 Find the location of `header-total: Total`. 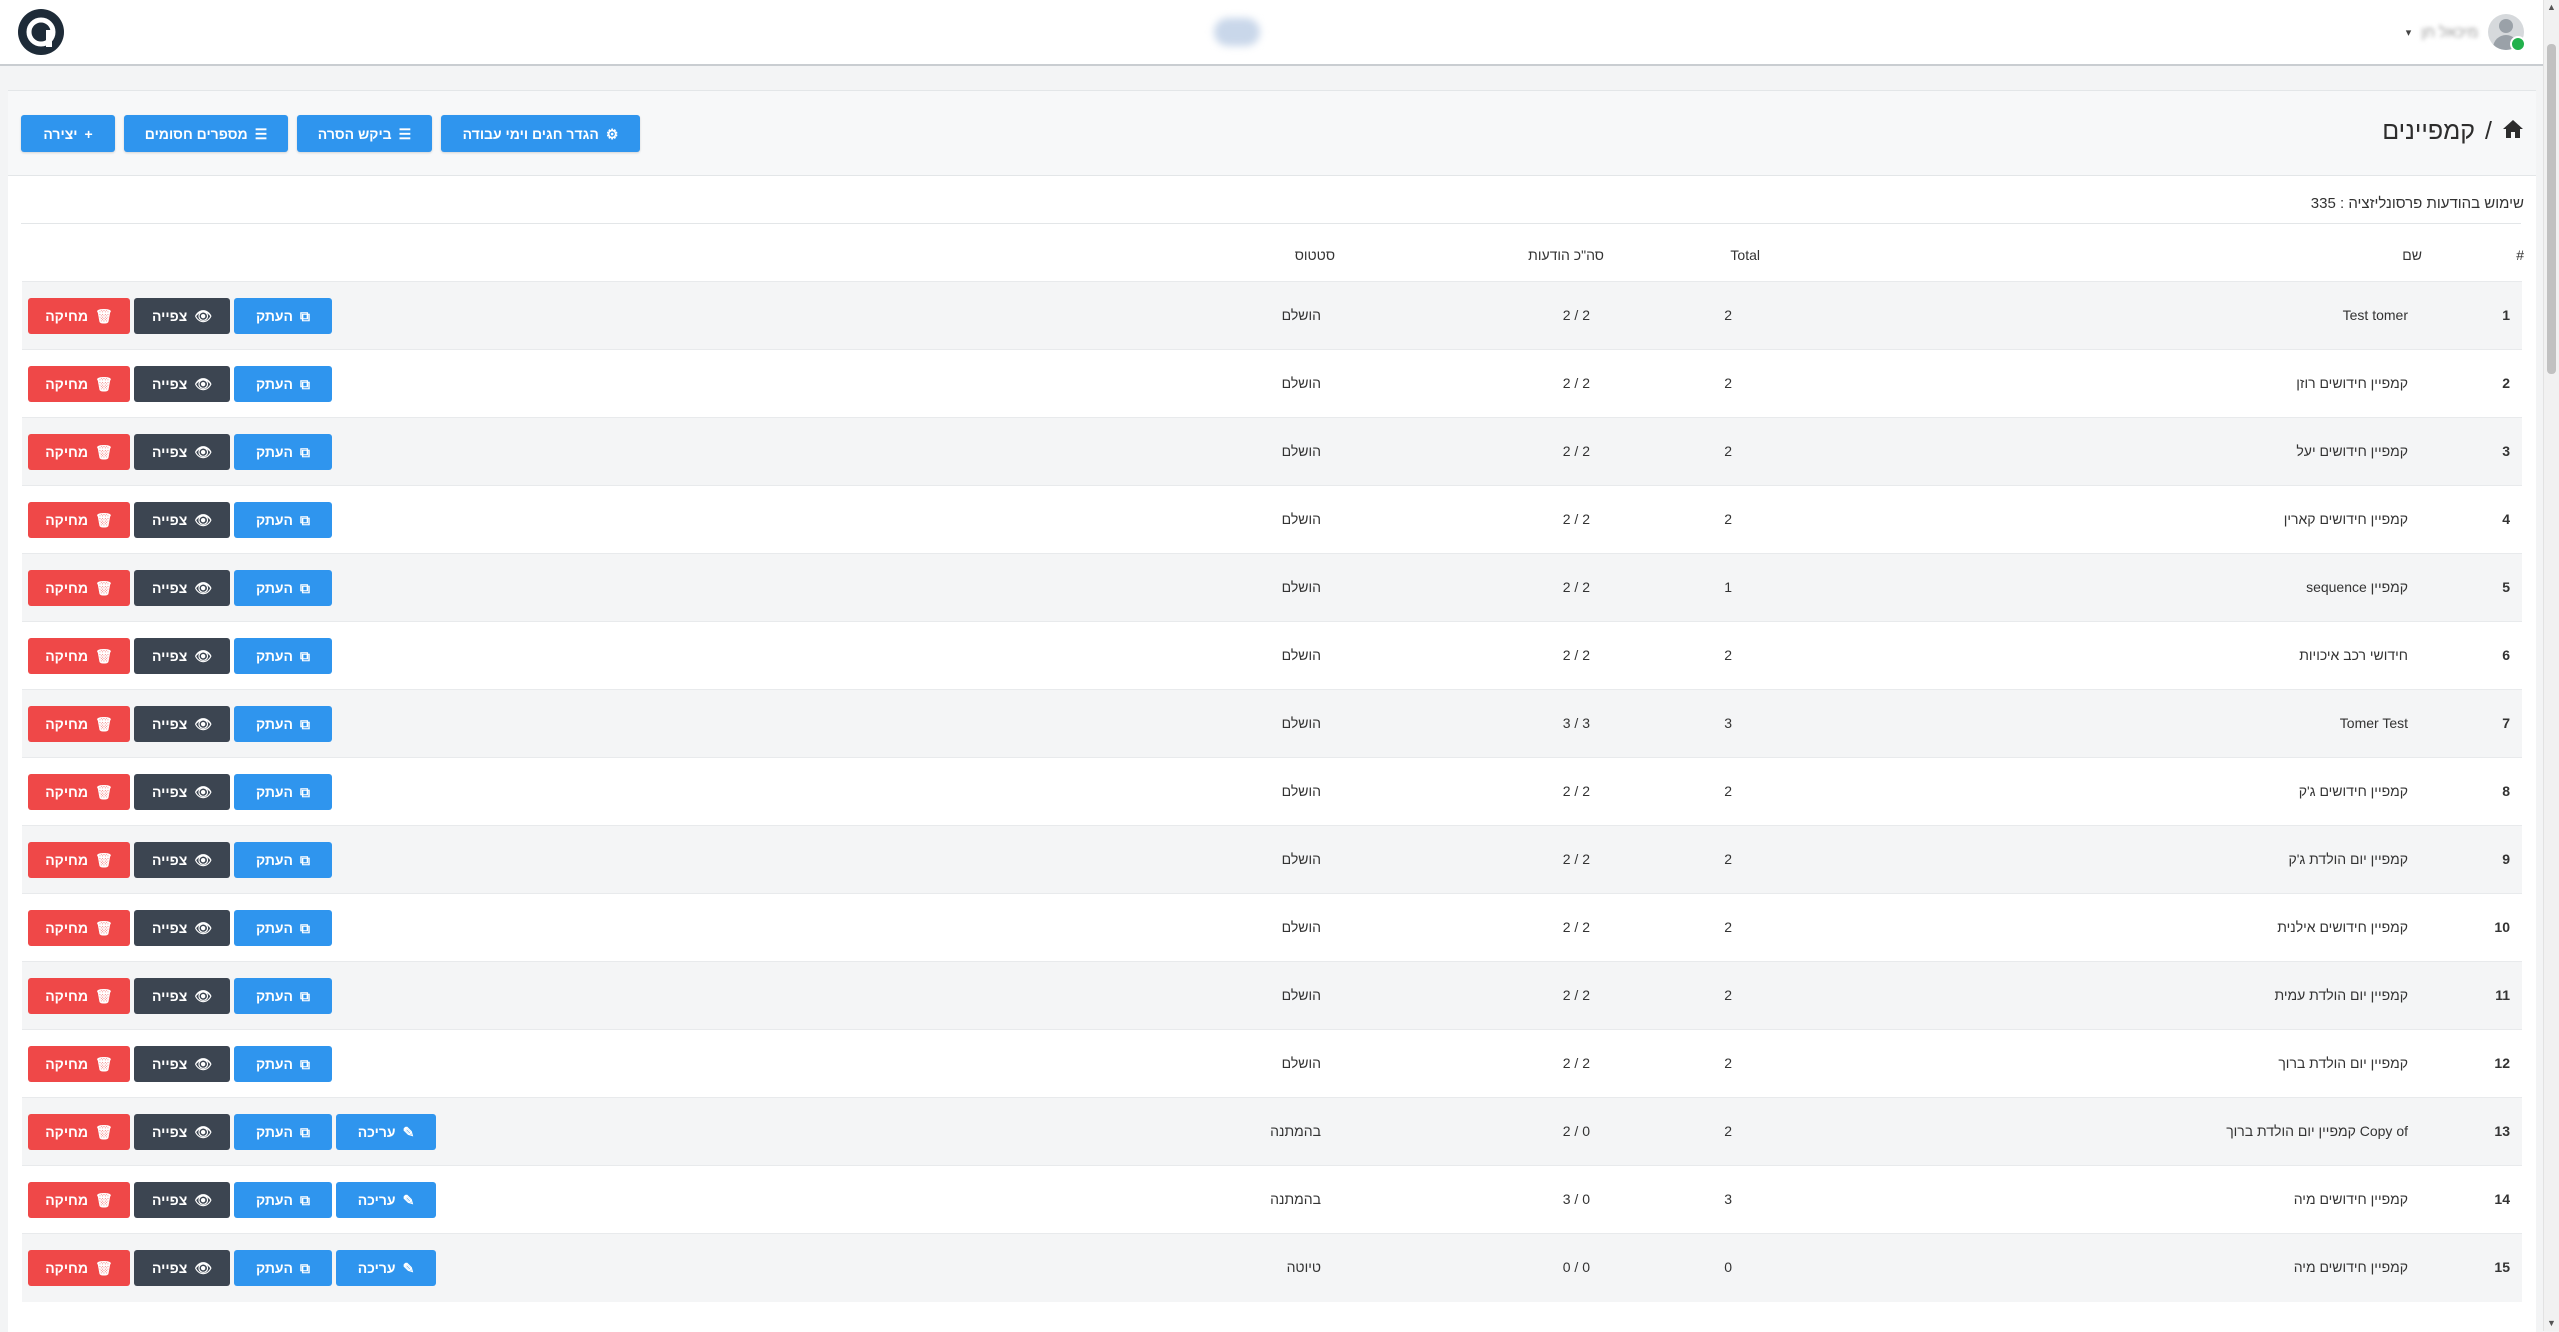

header-total: Total is located at coordinates (1745, 255).